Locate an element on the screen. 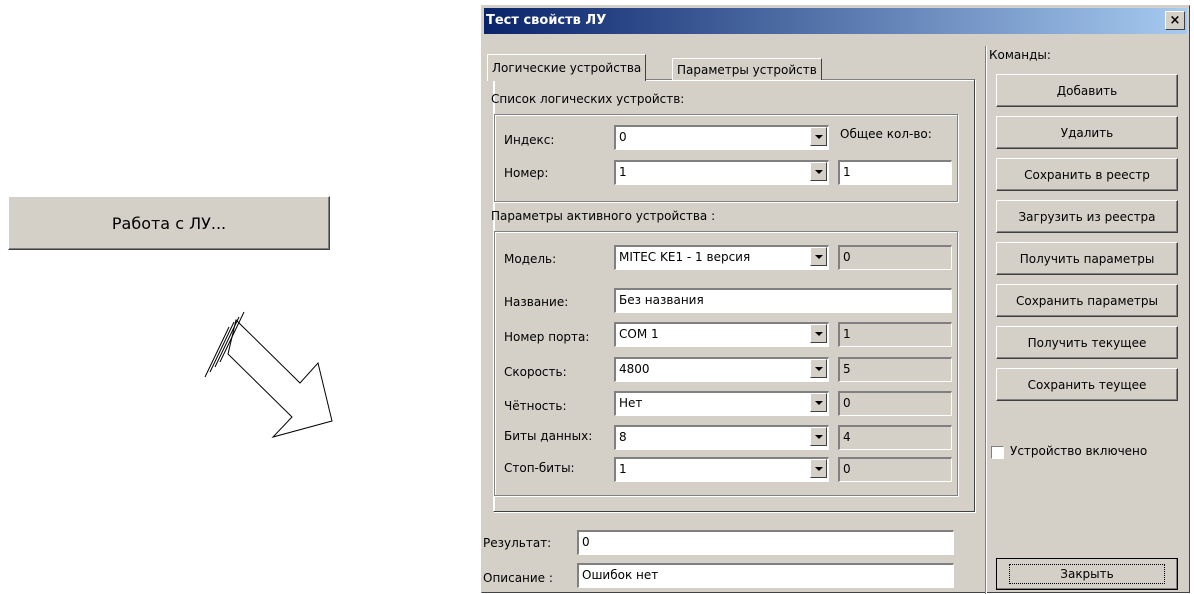 Image resolution: width=1194 pixels, height=594 pixels. load-from-registry-button: Загрузить из реестра is located at coordinates (1087, 216).